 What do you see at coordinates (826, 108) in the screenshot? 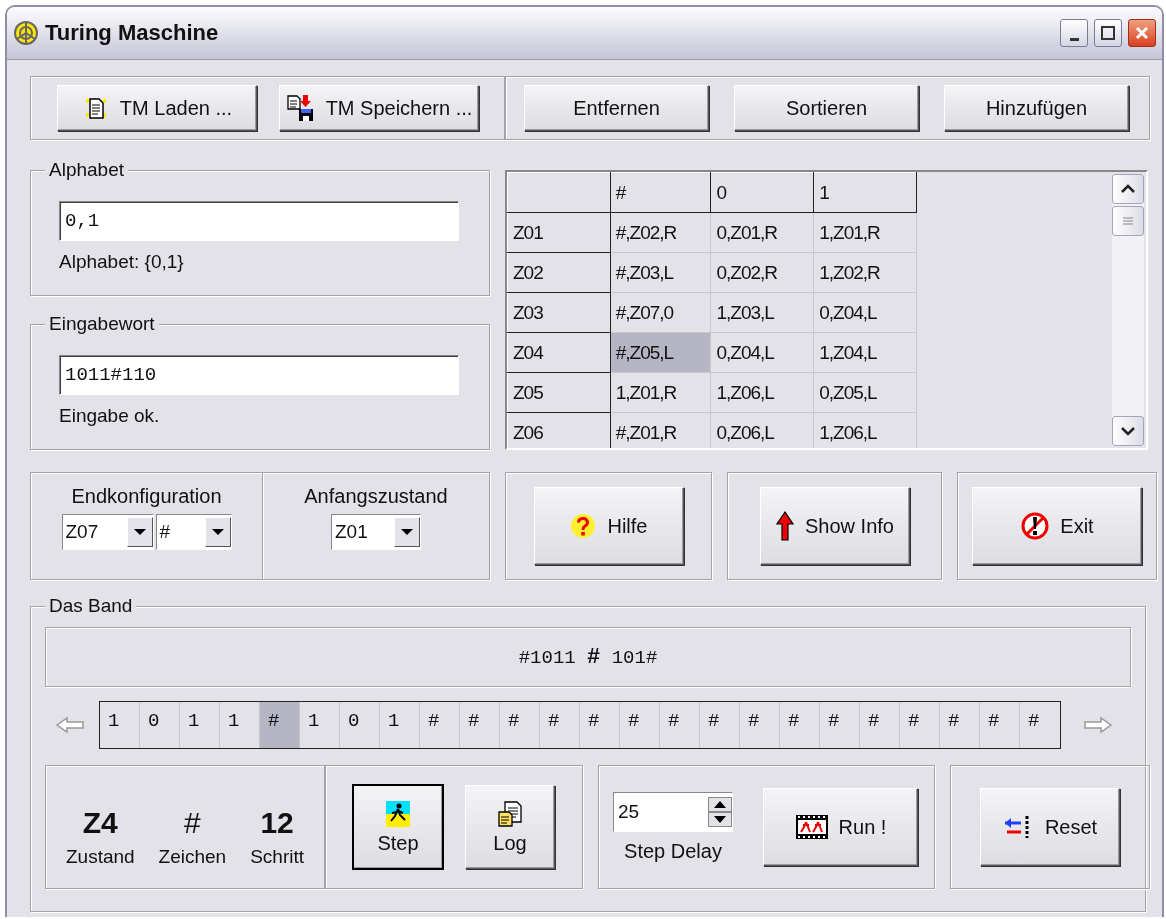
I see `table-action-button: Sortieren` at bounding box center [826, 108].